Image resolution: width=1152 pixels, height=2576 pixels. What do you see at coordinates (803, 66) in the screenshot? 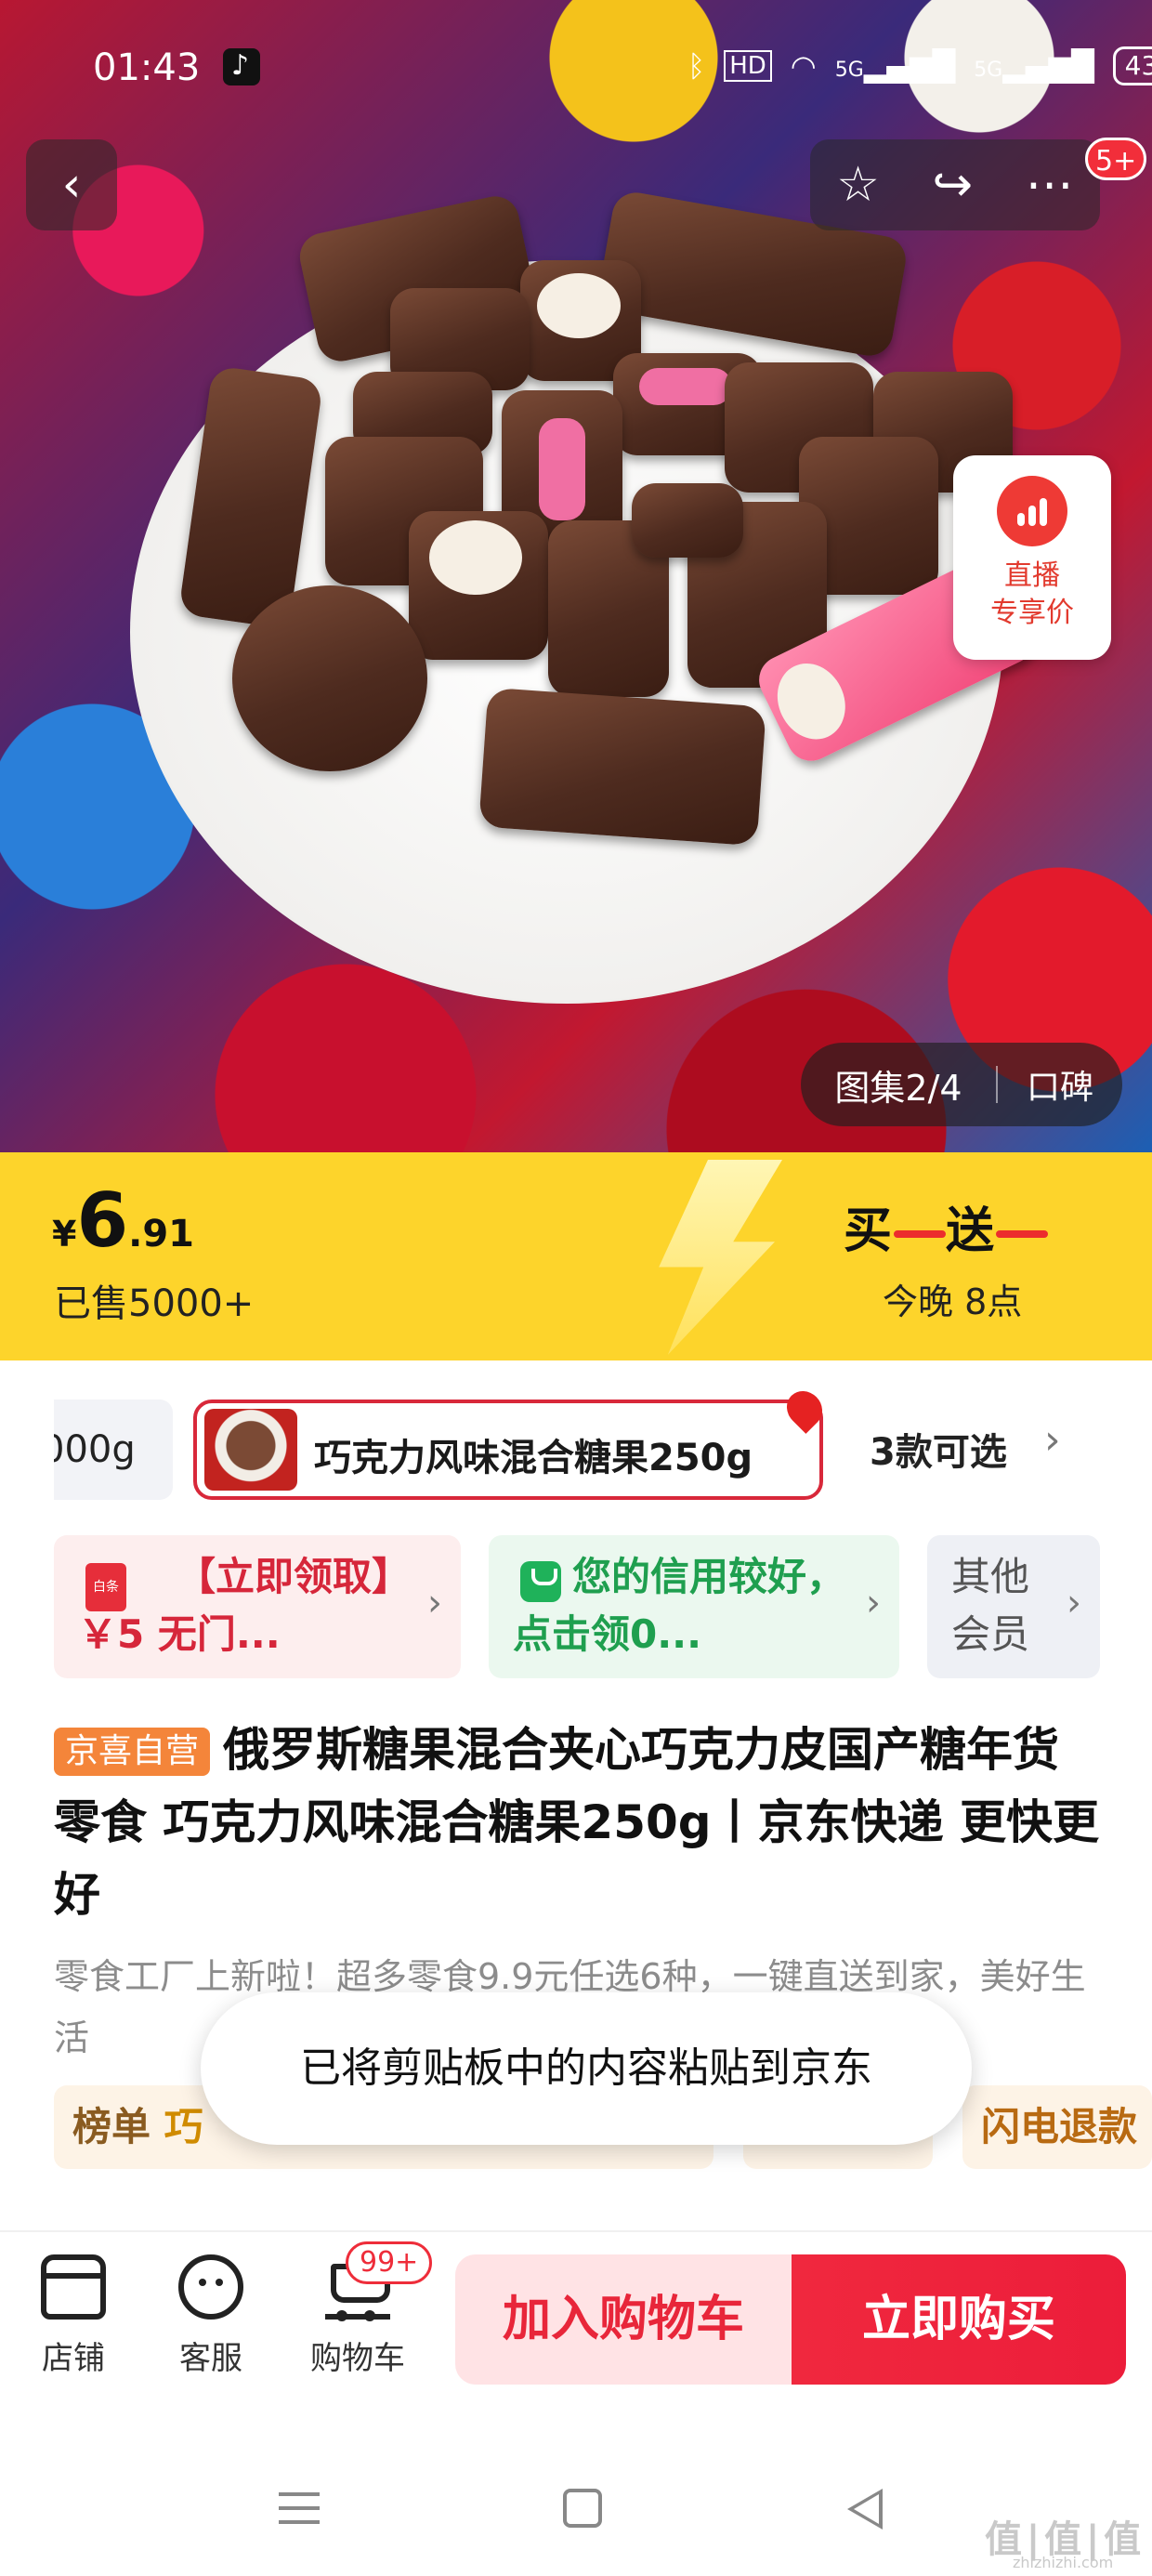
I see `wifi-icon: ◠` at bounding box center [803, 66].